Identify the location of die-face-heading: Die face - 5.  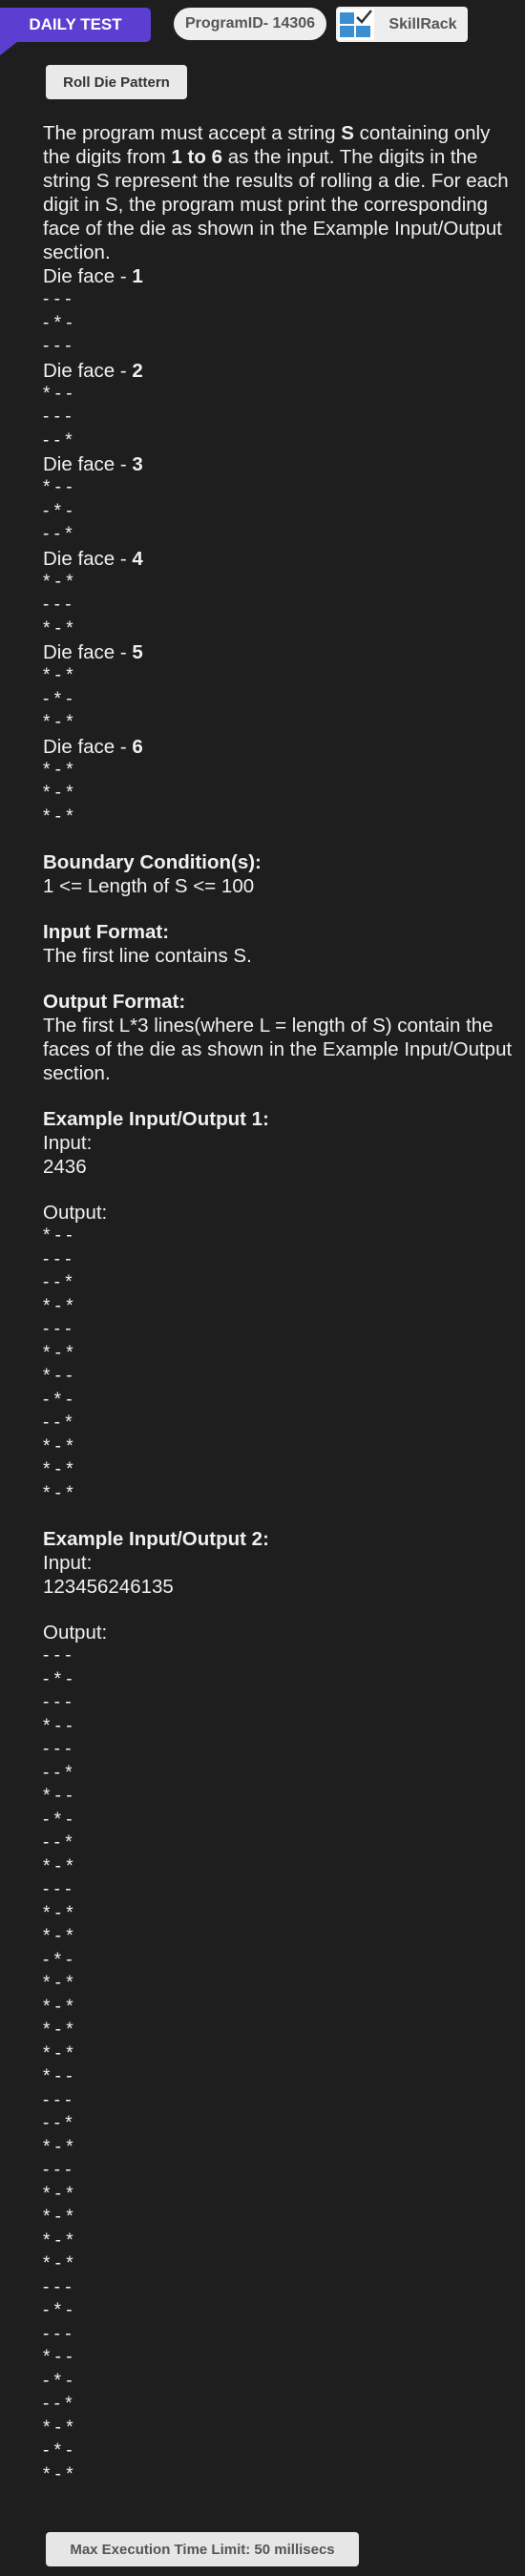
(282, 652).